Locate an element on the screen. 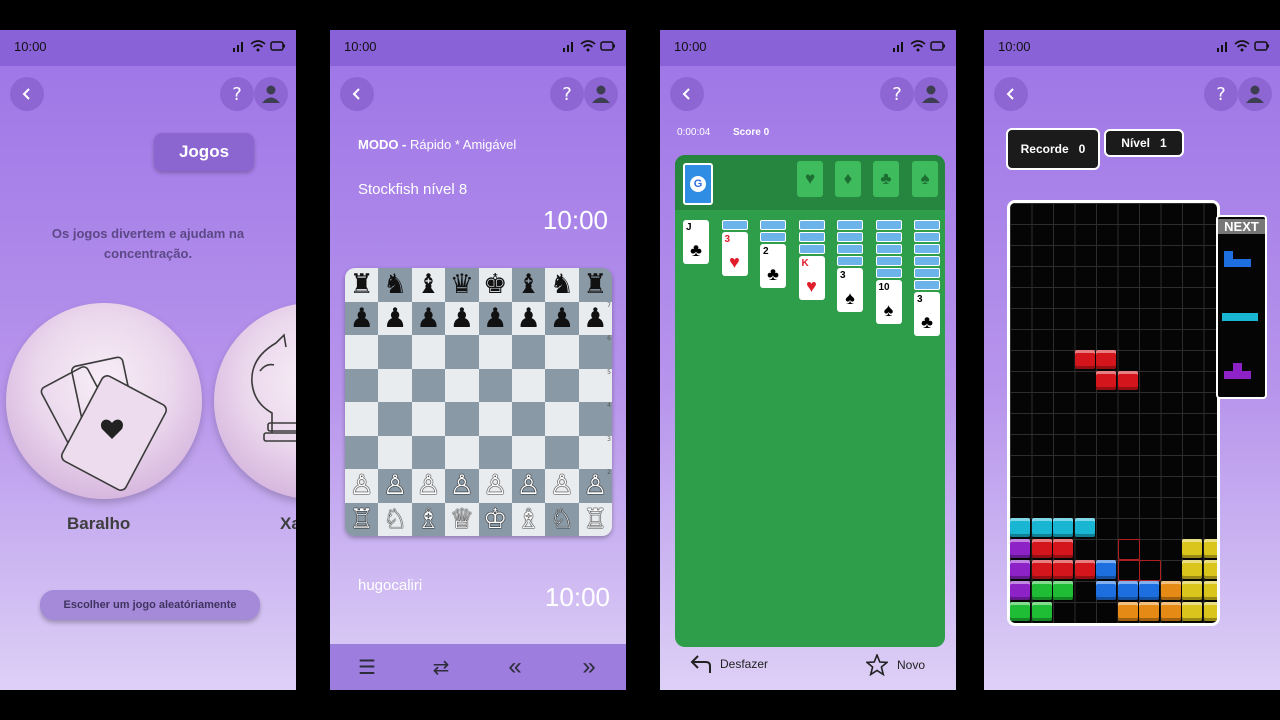 This screenshot has width=1280, height=720. tableau-pile: K ♥ is located at coordinates (811, 260).